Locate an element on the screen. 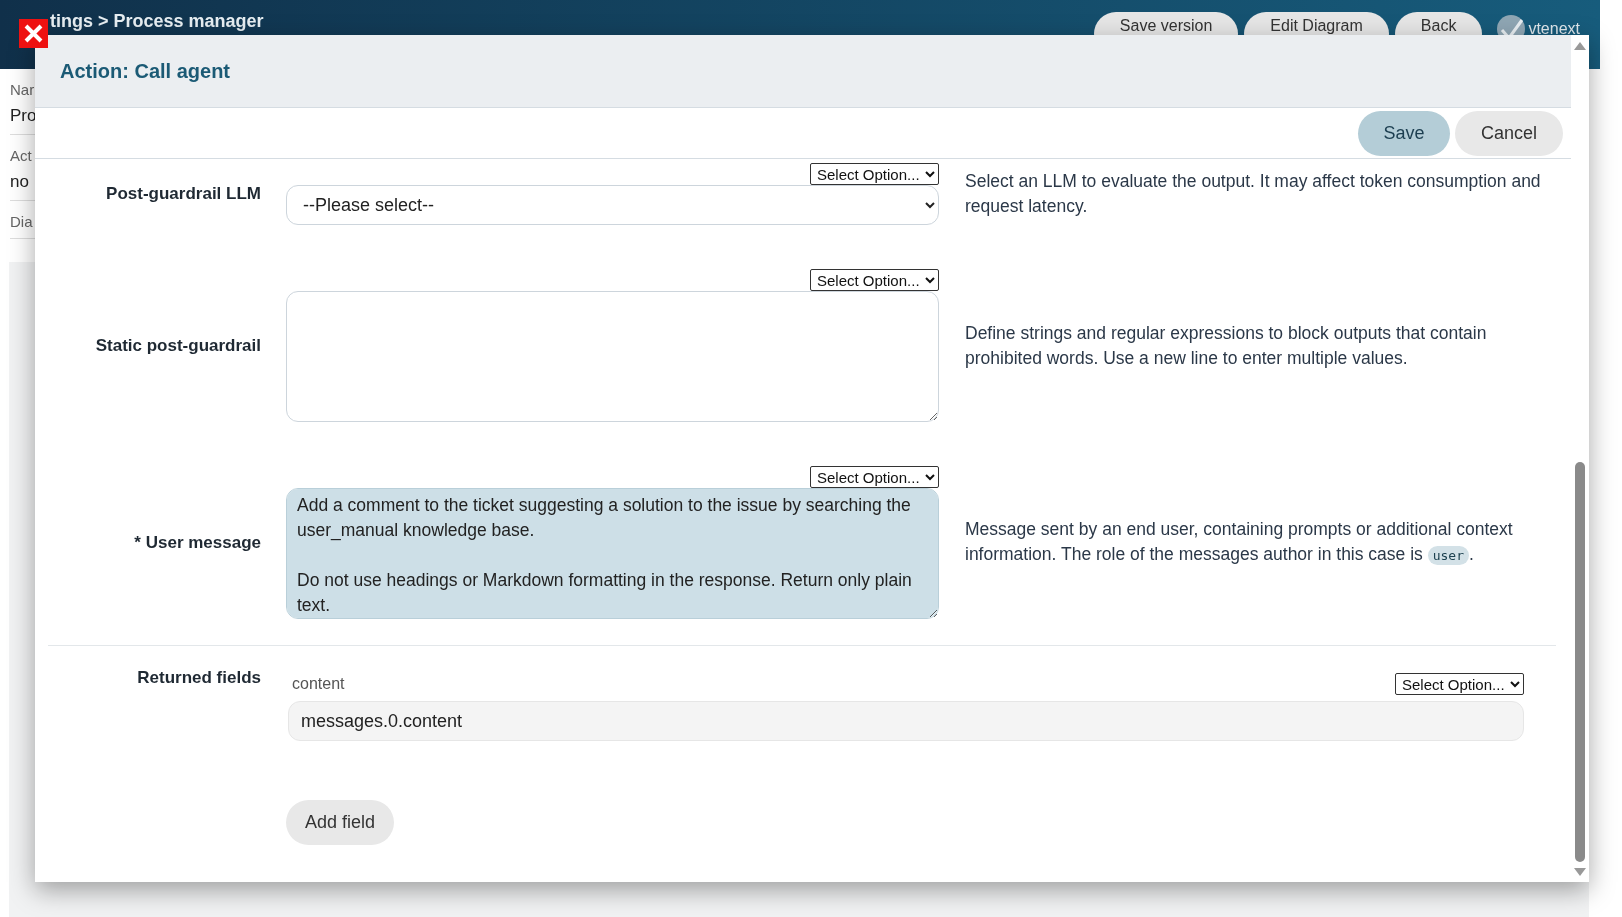 This screenshot has height=917, width=1622. close-icon is located at coordinates (33, 33).